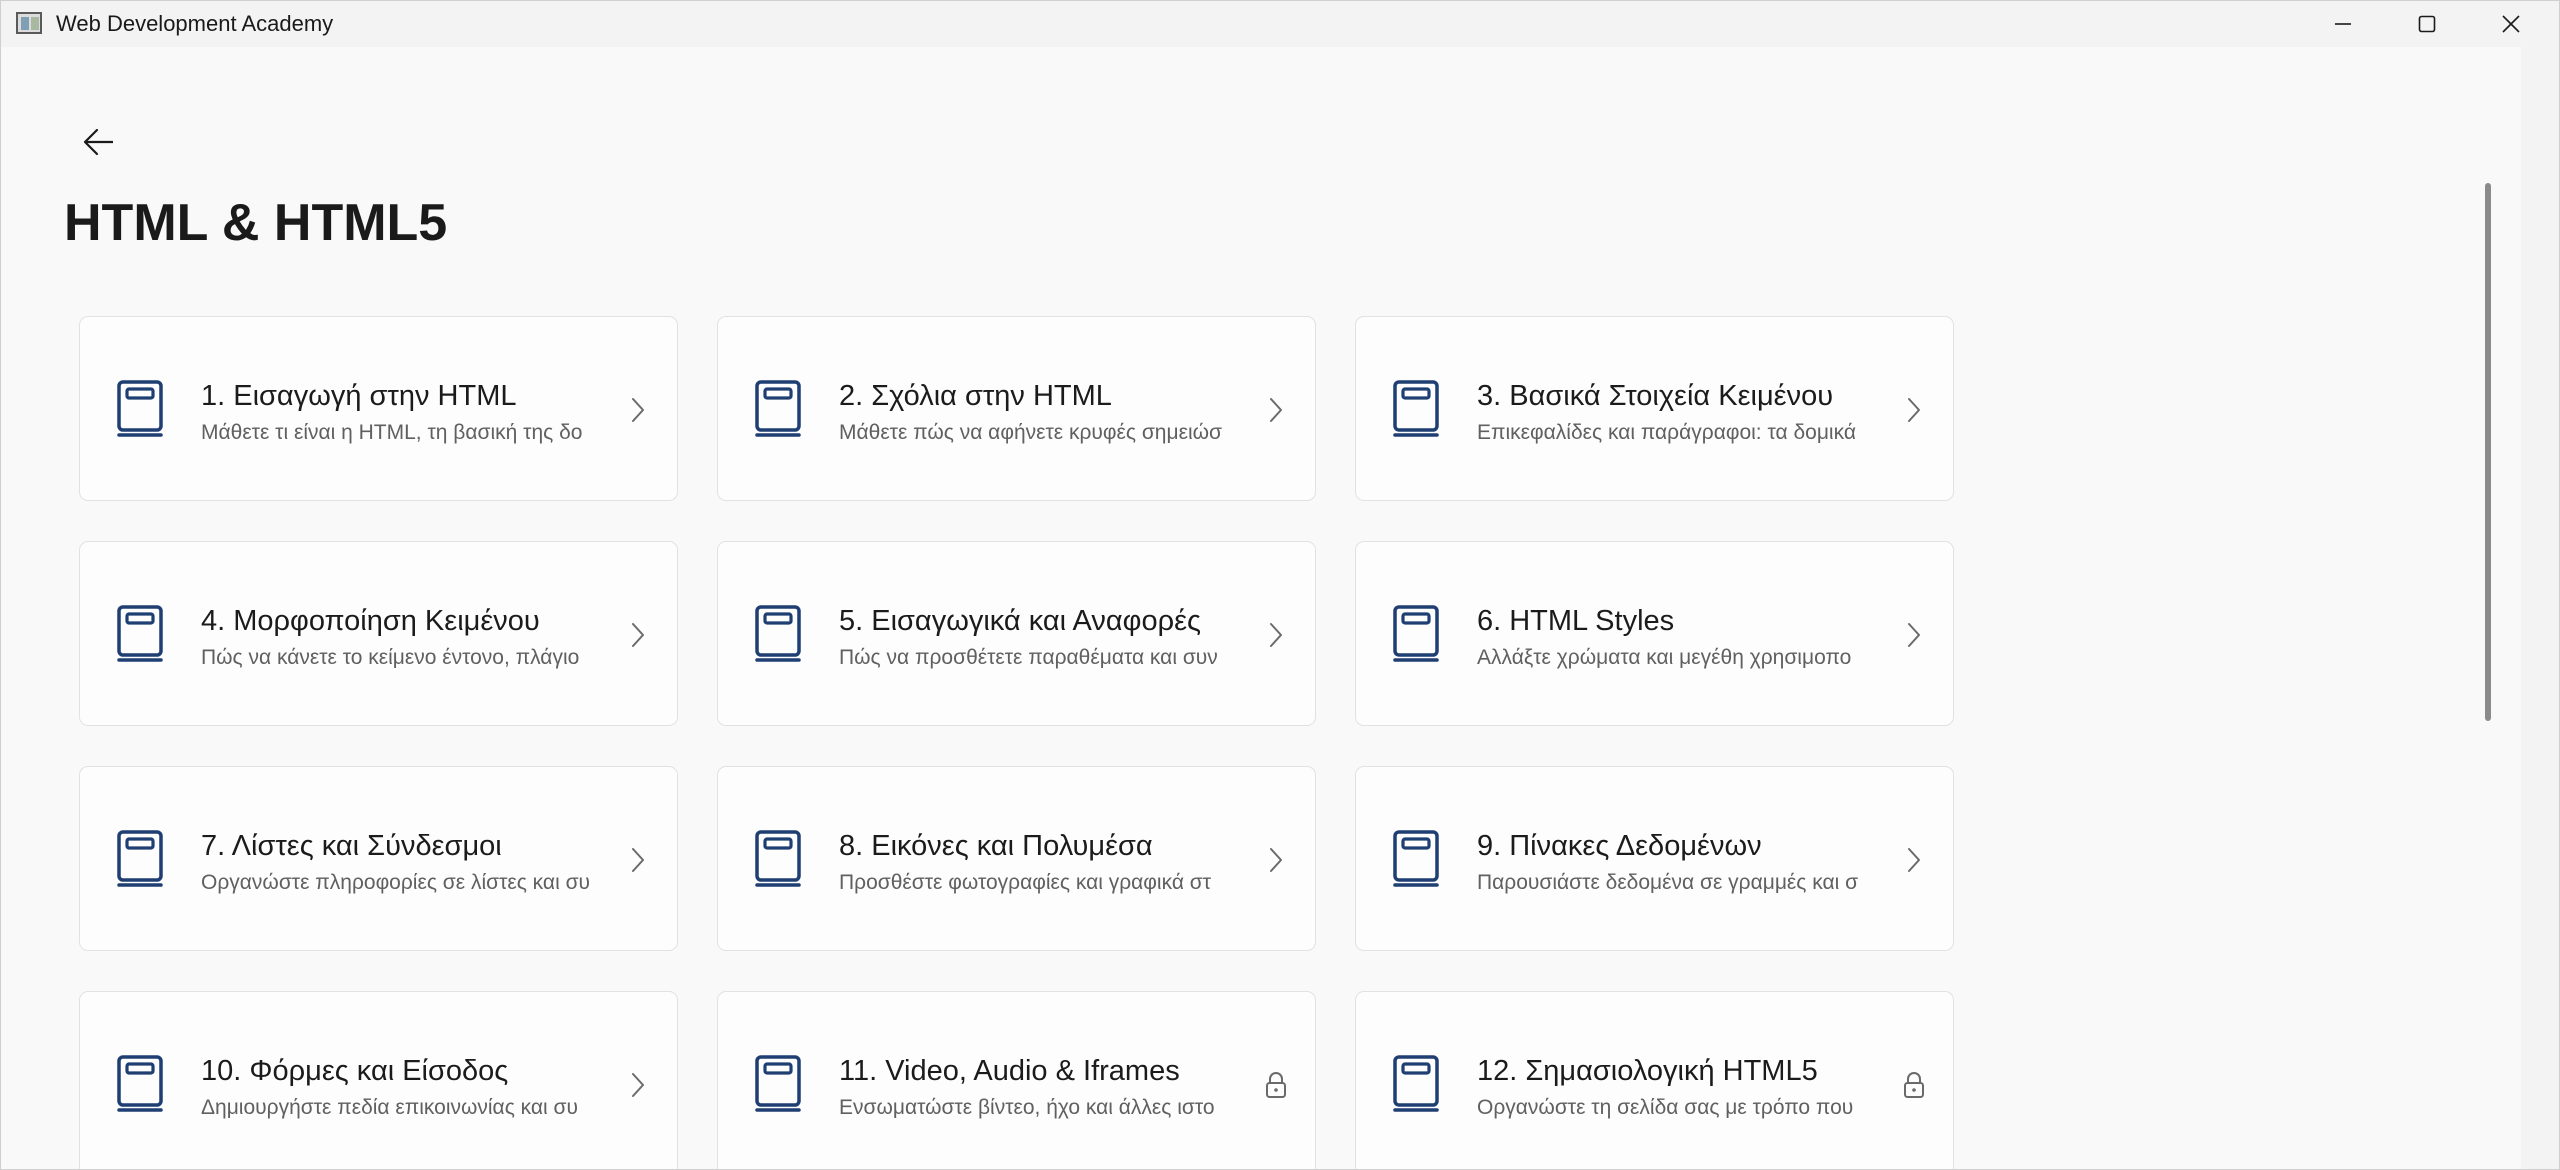 This screenshot has width=2560, height=1170. Describe the element at coordinates (1655, 396) in the screenshot. I see `lesson-title: 3. Βασικά Στοιχεία Κειμένου` at that location.